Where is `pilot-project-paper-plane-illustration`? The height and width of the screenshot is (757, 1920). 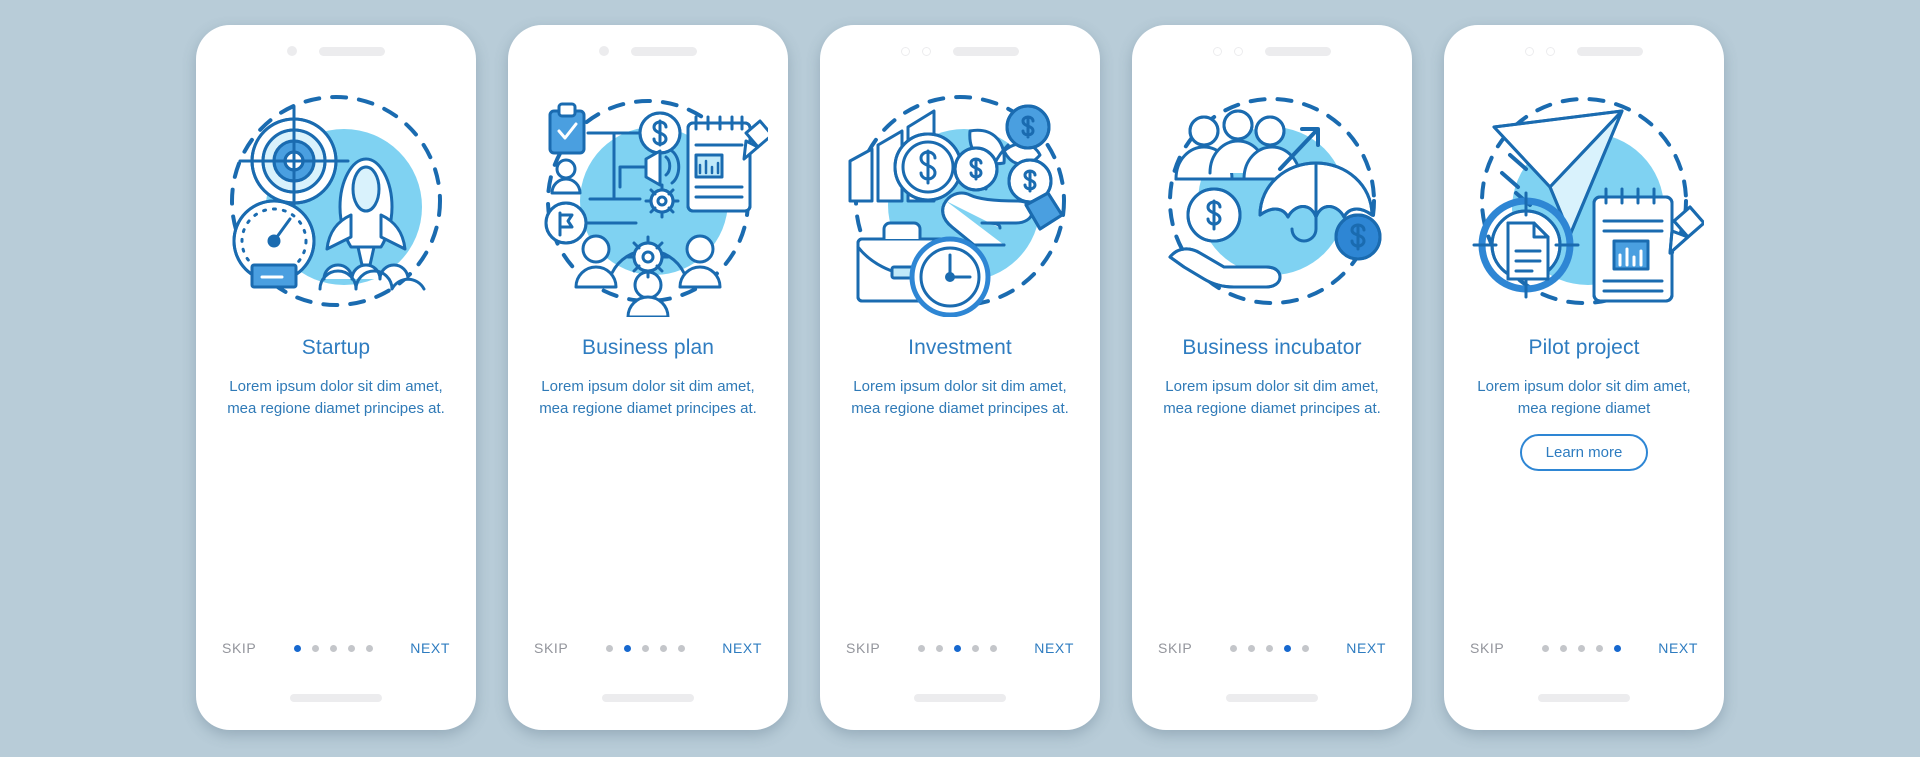 pilot-project-paper-plane-illustration is located at coordinates (1584, 203).